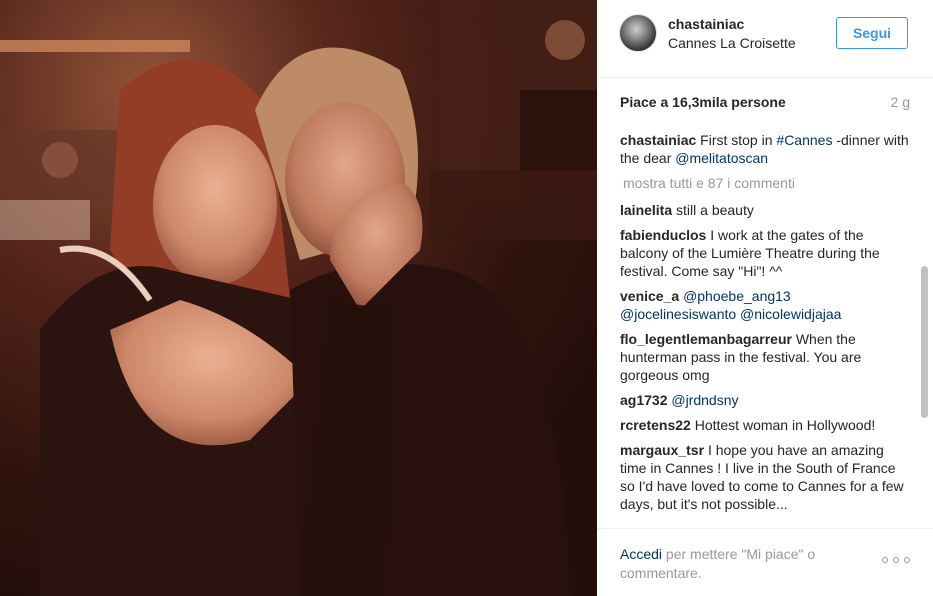 The image size is (933, 596). What do you see at coordinates (715, 210) in the screenshot?
I see `comment-text: still a beauty` at bounding box center [715, 210].